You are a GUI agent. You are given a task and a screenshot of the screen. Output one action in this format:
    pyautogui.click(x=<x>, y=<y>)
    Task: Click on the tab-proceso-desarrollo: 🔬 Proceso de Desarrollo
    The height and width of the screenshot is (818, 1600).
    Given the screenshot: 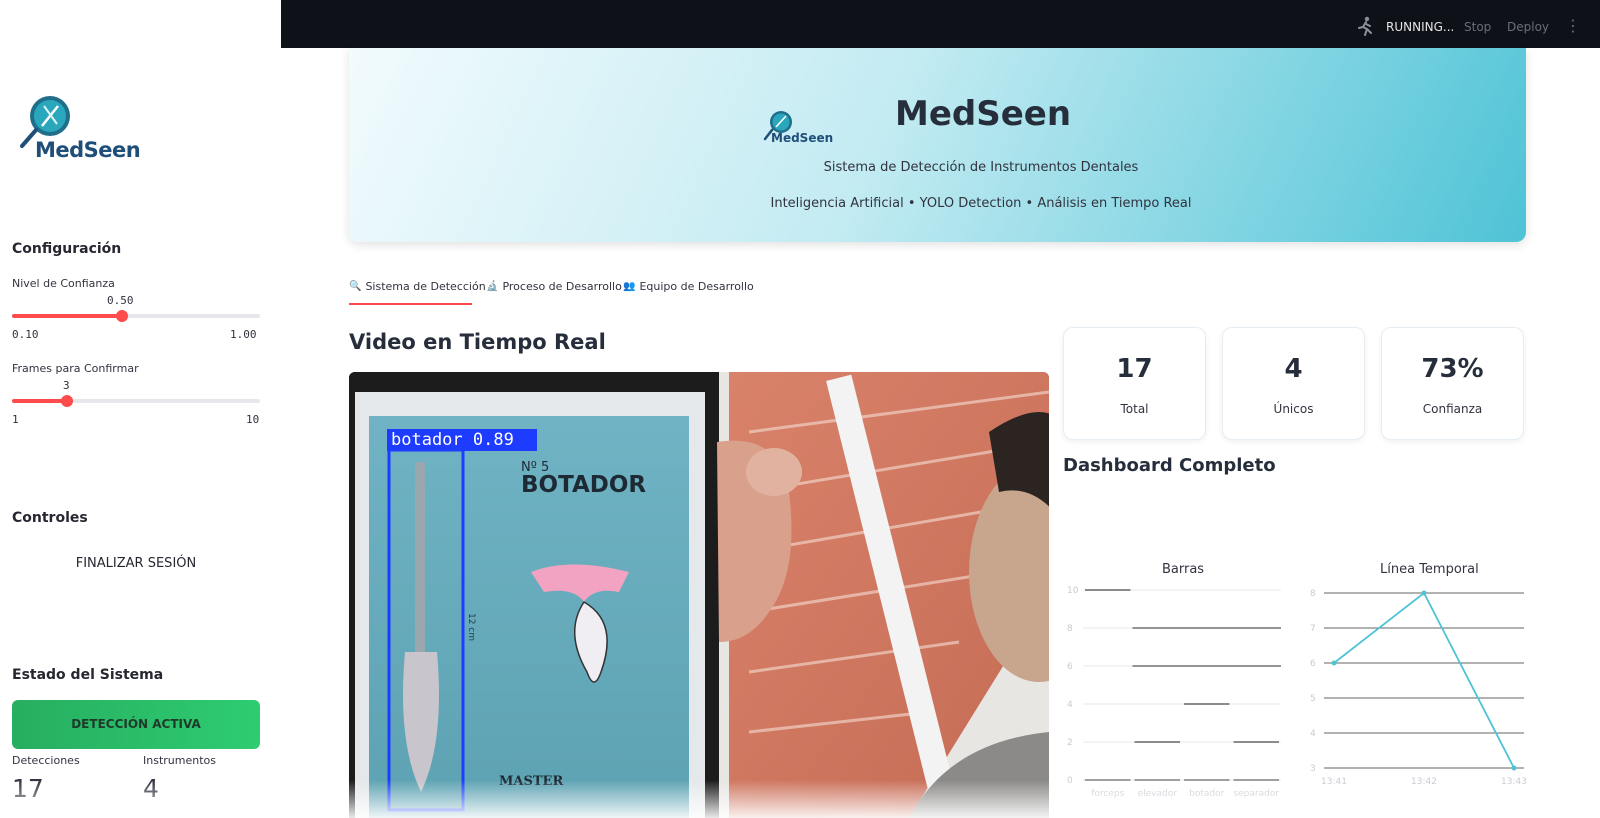 What is the action you would take?
    pyautogui.click(x=554, y=286)
    